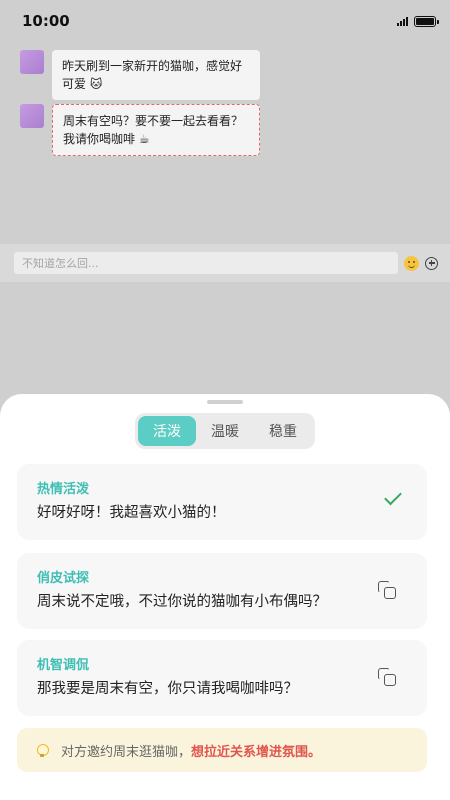 The height and width of the screenshot is (800, 450). What do you see at coordinates (206, 263) in the screenshot?
I see `reply-input` at bounding box center [206, 263].